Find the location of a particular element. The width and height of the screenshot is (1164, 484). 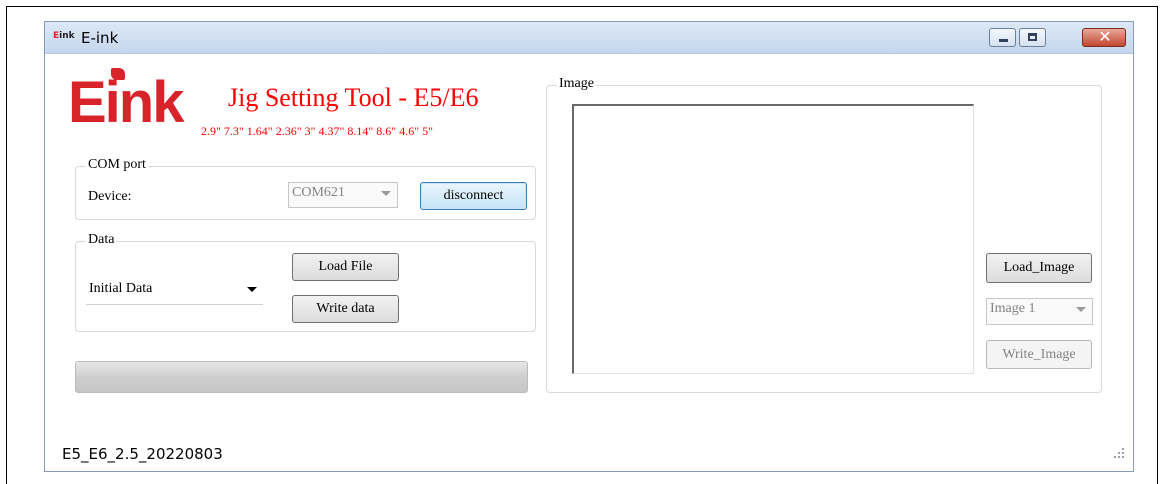

load-file-button: Load File is located at coordinates (345, 267).